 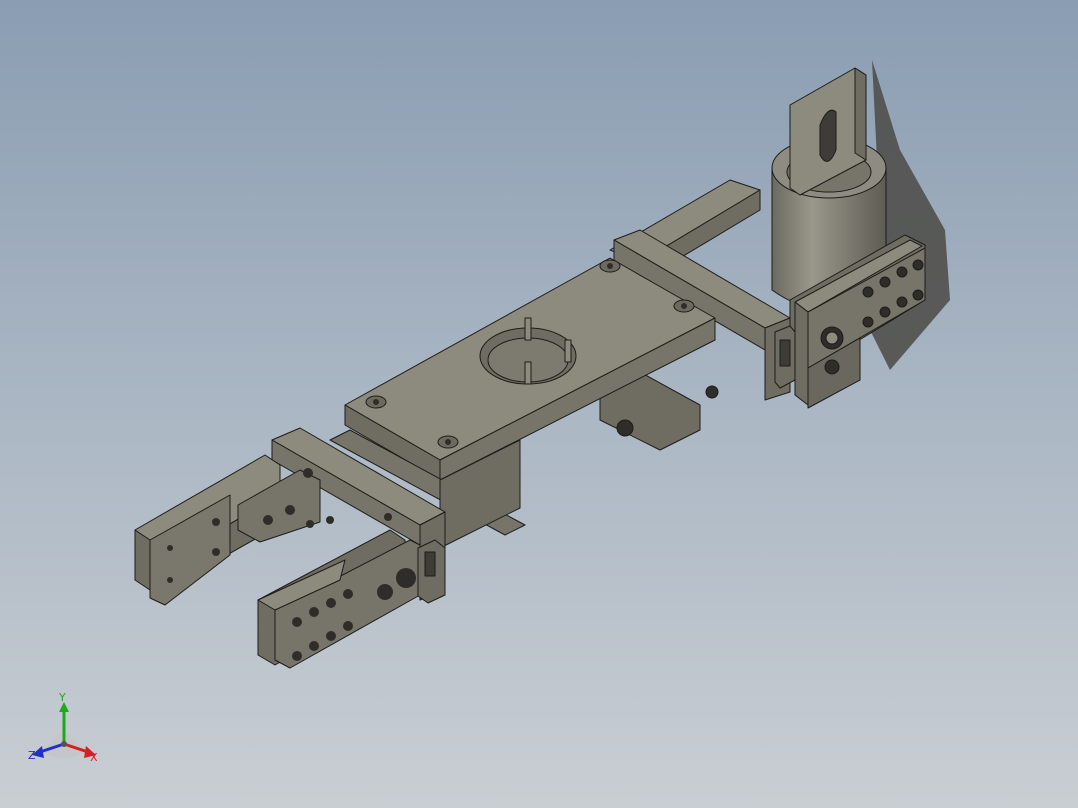 I want to click on view-orientation-triad: Y X Z, so click(x=66, y=730).